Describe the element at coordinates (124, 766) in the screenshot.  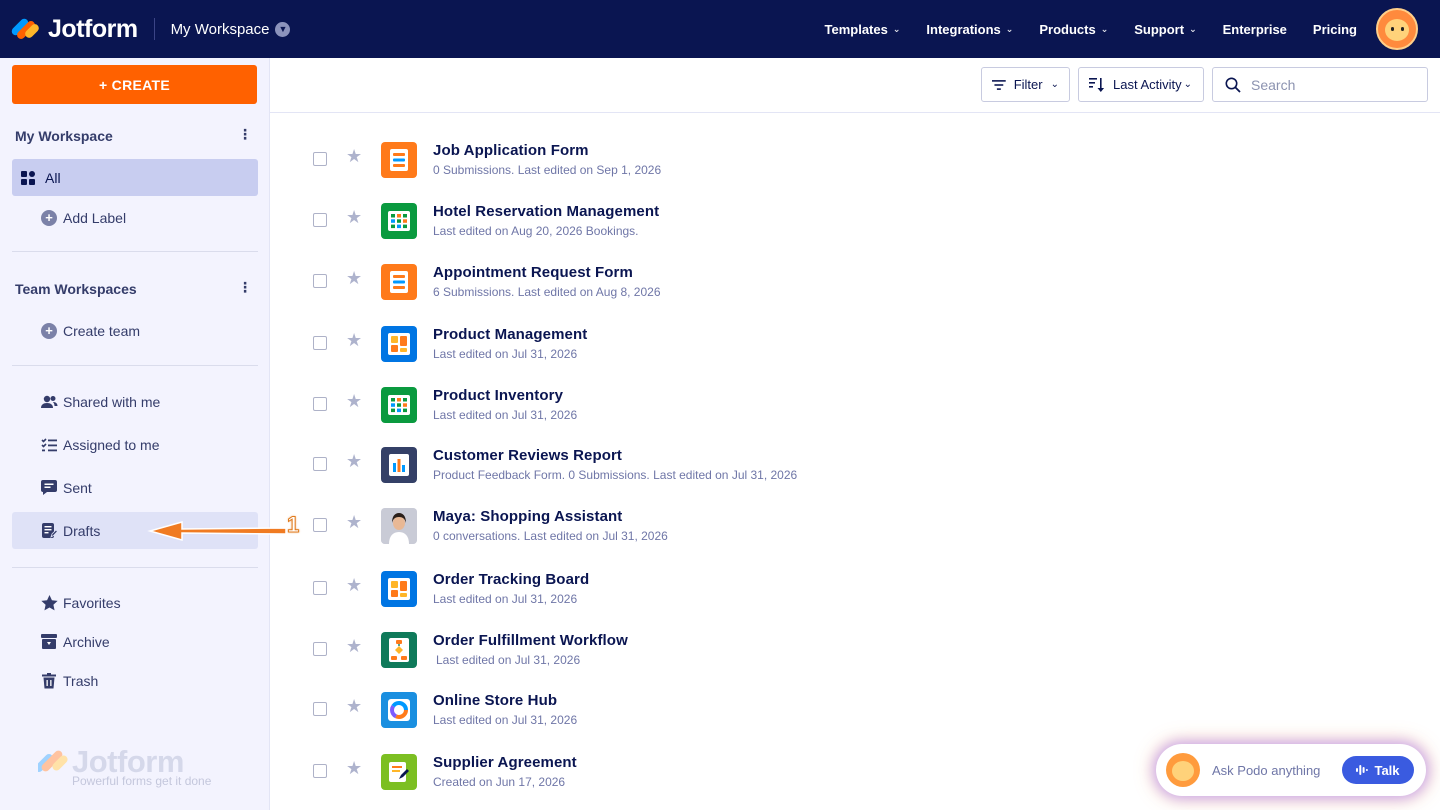
I see `sidebar-brand: Jotform Powerful forms get it done` at that location.